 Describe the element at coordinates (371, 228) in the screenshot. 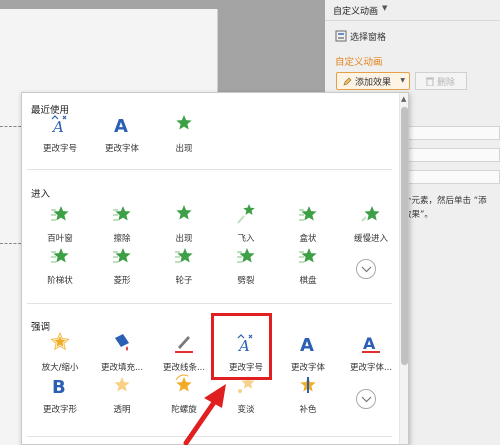

I see `effect-item: 缓慢进入` at that location.